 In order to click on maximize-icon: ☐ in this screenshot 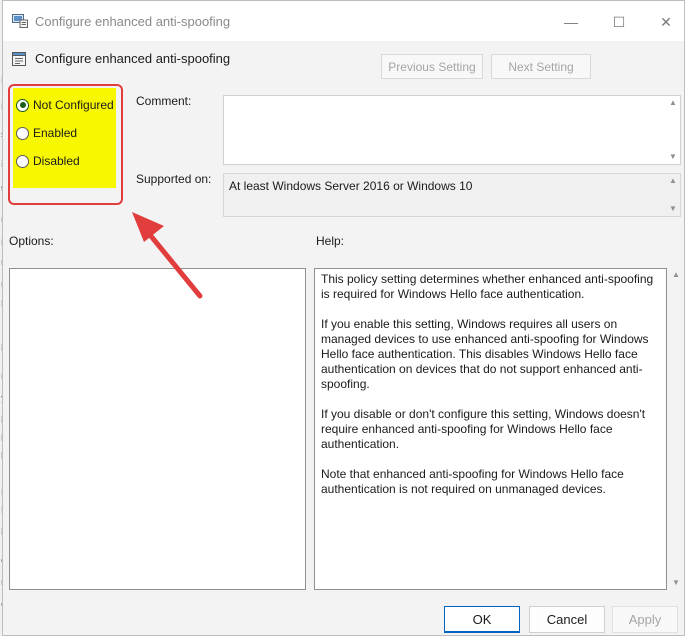, I will do `click(619, 21)`.